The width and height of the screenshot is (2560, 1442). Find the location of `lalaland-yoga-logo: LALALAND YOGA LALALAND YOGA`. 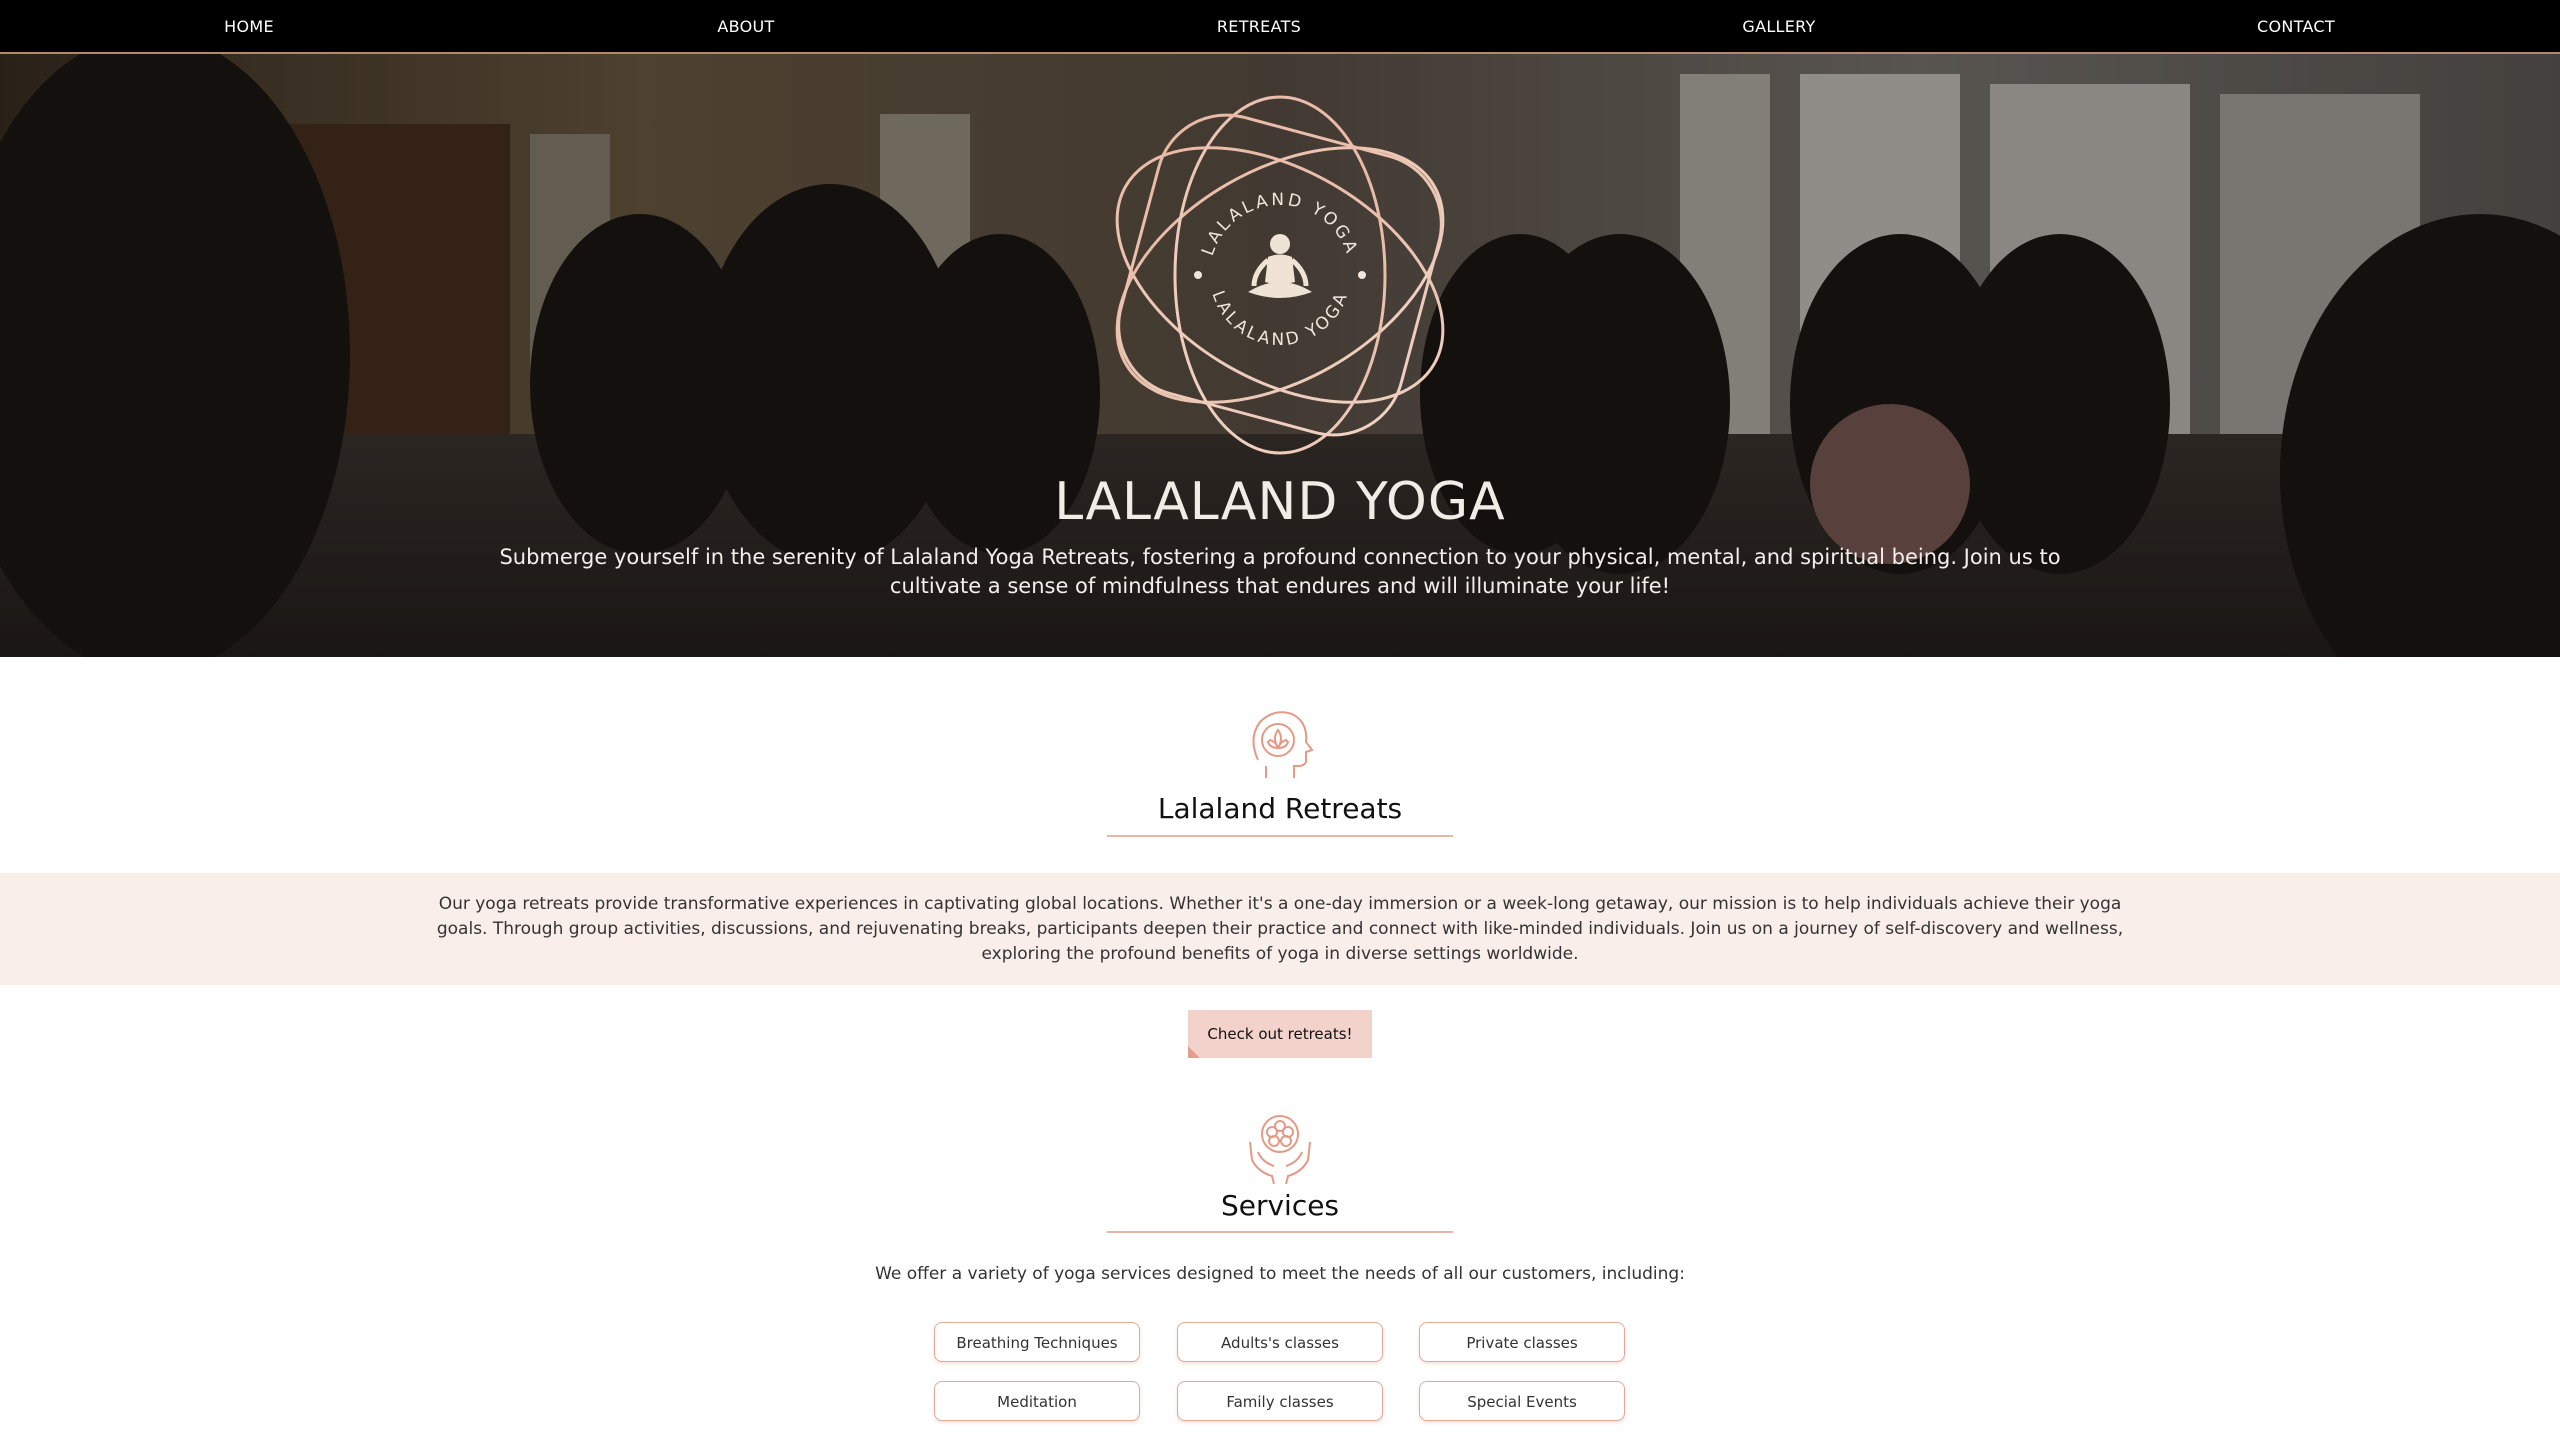

lalaland-yoga-logo: LALALAND YOGA LALALAND YOGA is located at coordinates (1280, 275).